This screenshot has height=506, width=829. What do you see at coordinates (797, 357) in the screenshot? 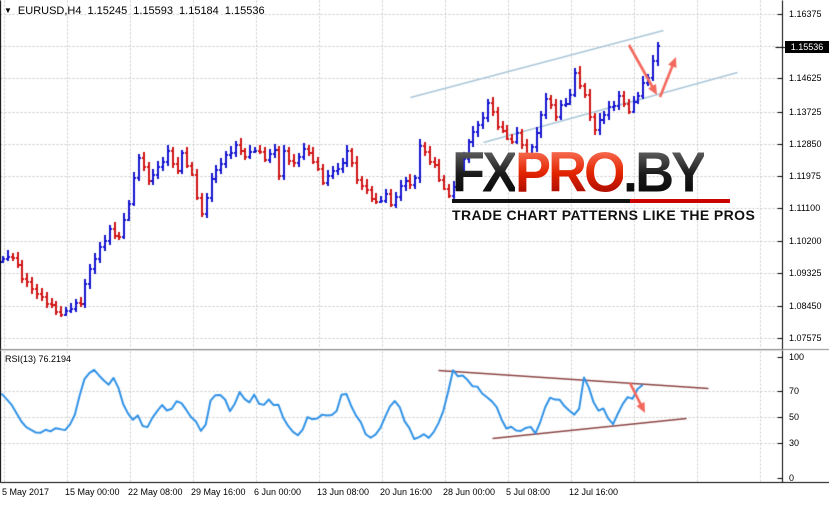
I see `rsi-axis-label: 100` at bounding box center [797, 357].